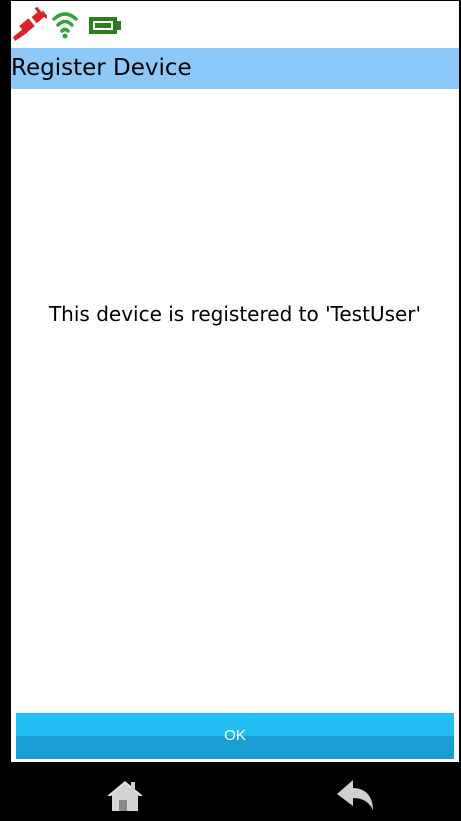 Image resolution: width=461 pixels, height=821 pixels. What do you see at coordinates (235, 314) in the screenshot?
I see `registration-message: This device is registered to 'TestUser'` at bounding box center [235, 314].